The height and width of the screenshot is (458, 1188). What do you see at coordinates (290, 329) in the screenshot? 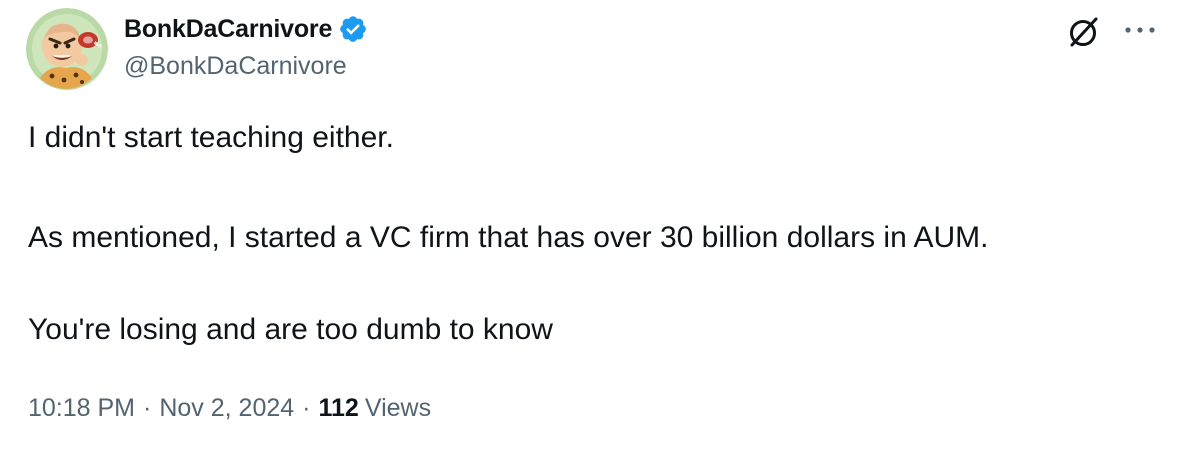
I see `tweet-text-line: You're losing and are too dumb to know` at bounding box center [290, 329].